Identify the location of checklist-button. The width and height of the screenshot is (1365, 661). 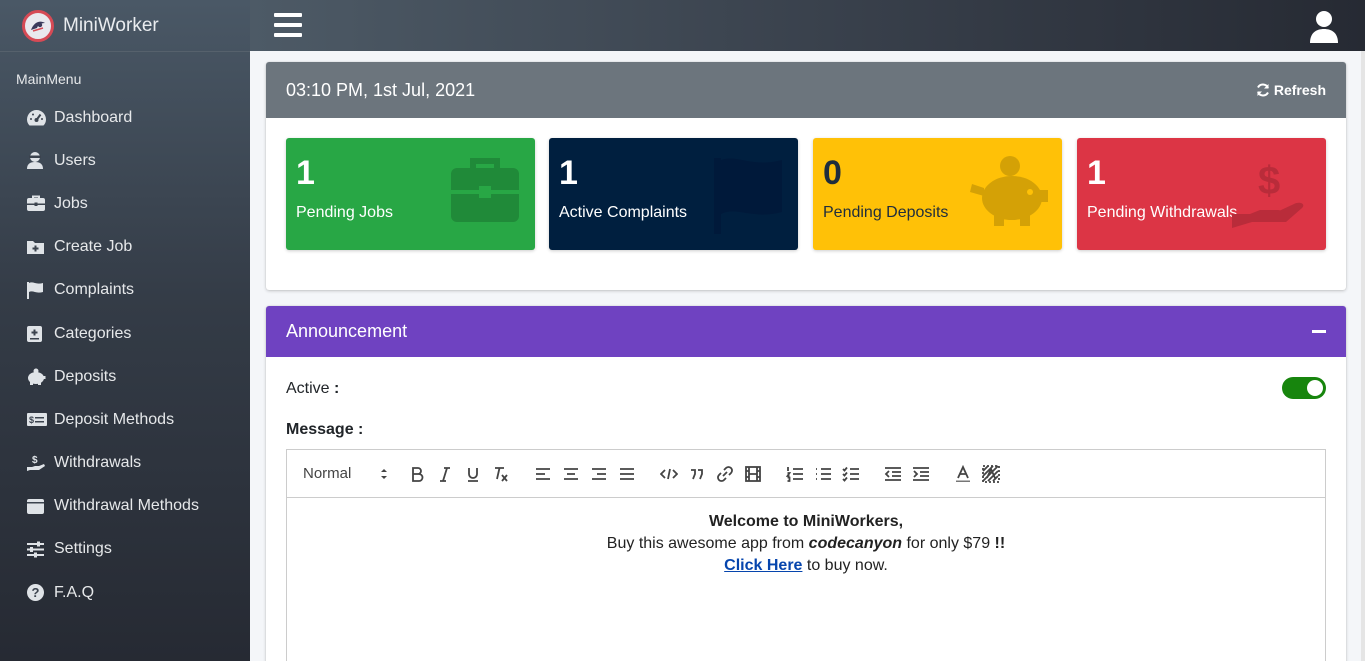
(851, 474).